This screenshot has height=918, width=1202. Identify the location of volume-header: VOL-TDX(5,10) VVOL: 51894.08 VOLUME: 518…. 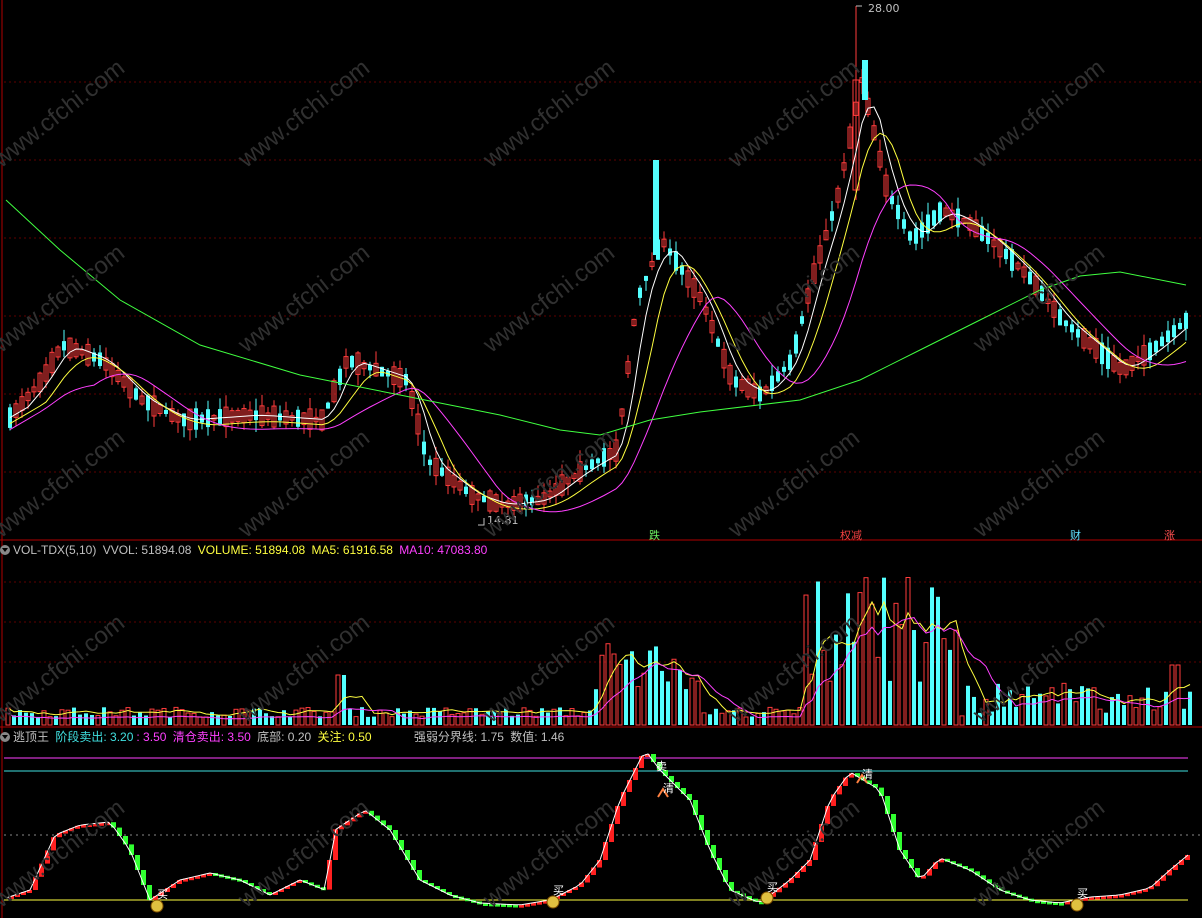
(245, 550).